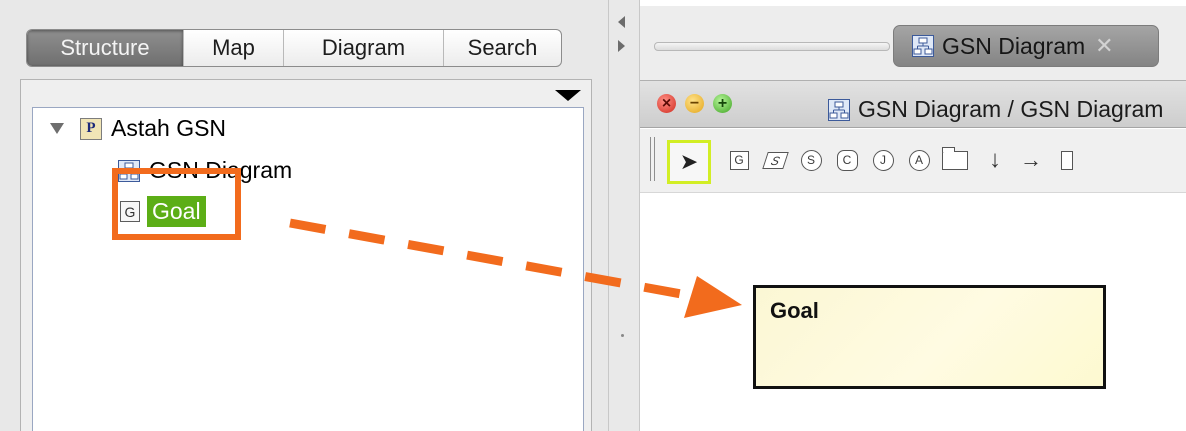  I want to click on splitter-grip-icon, so click(622, 335).